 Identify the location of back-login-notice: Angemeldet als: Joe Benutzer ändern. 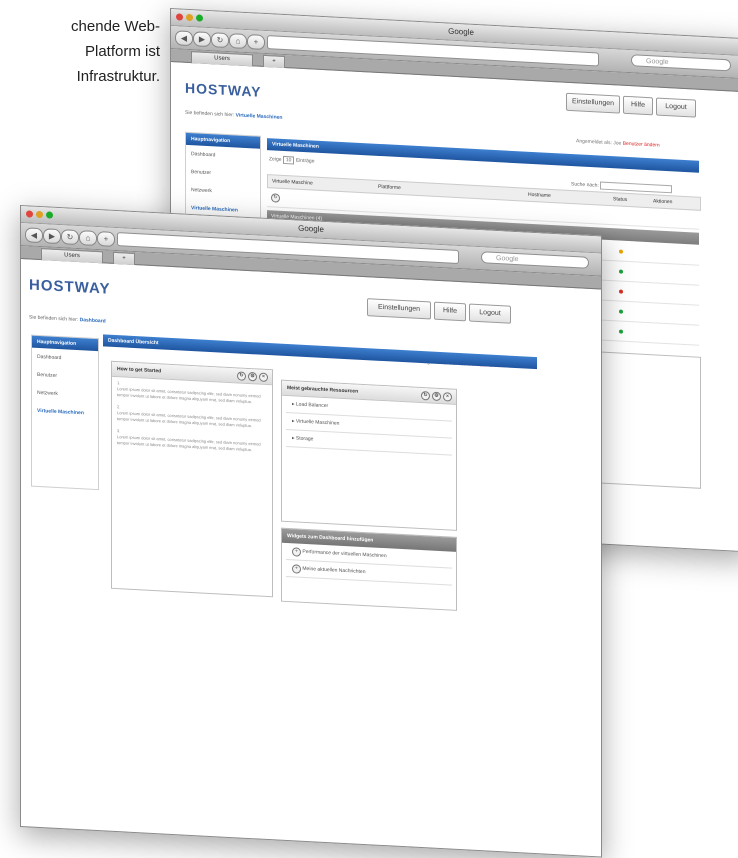
(618, 143).